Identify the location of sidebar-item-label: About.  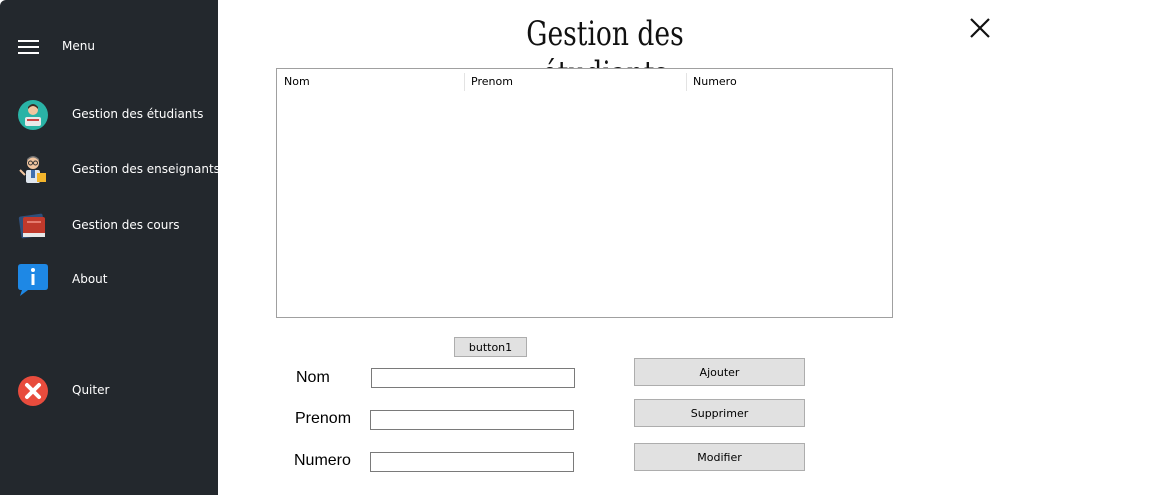
(90, 279).